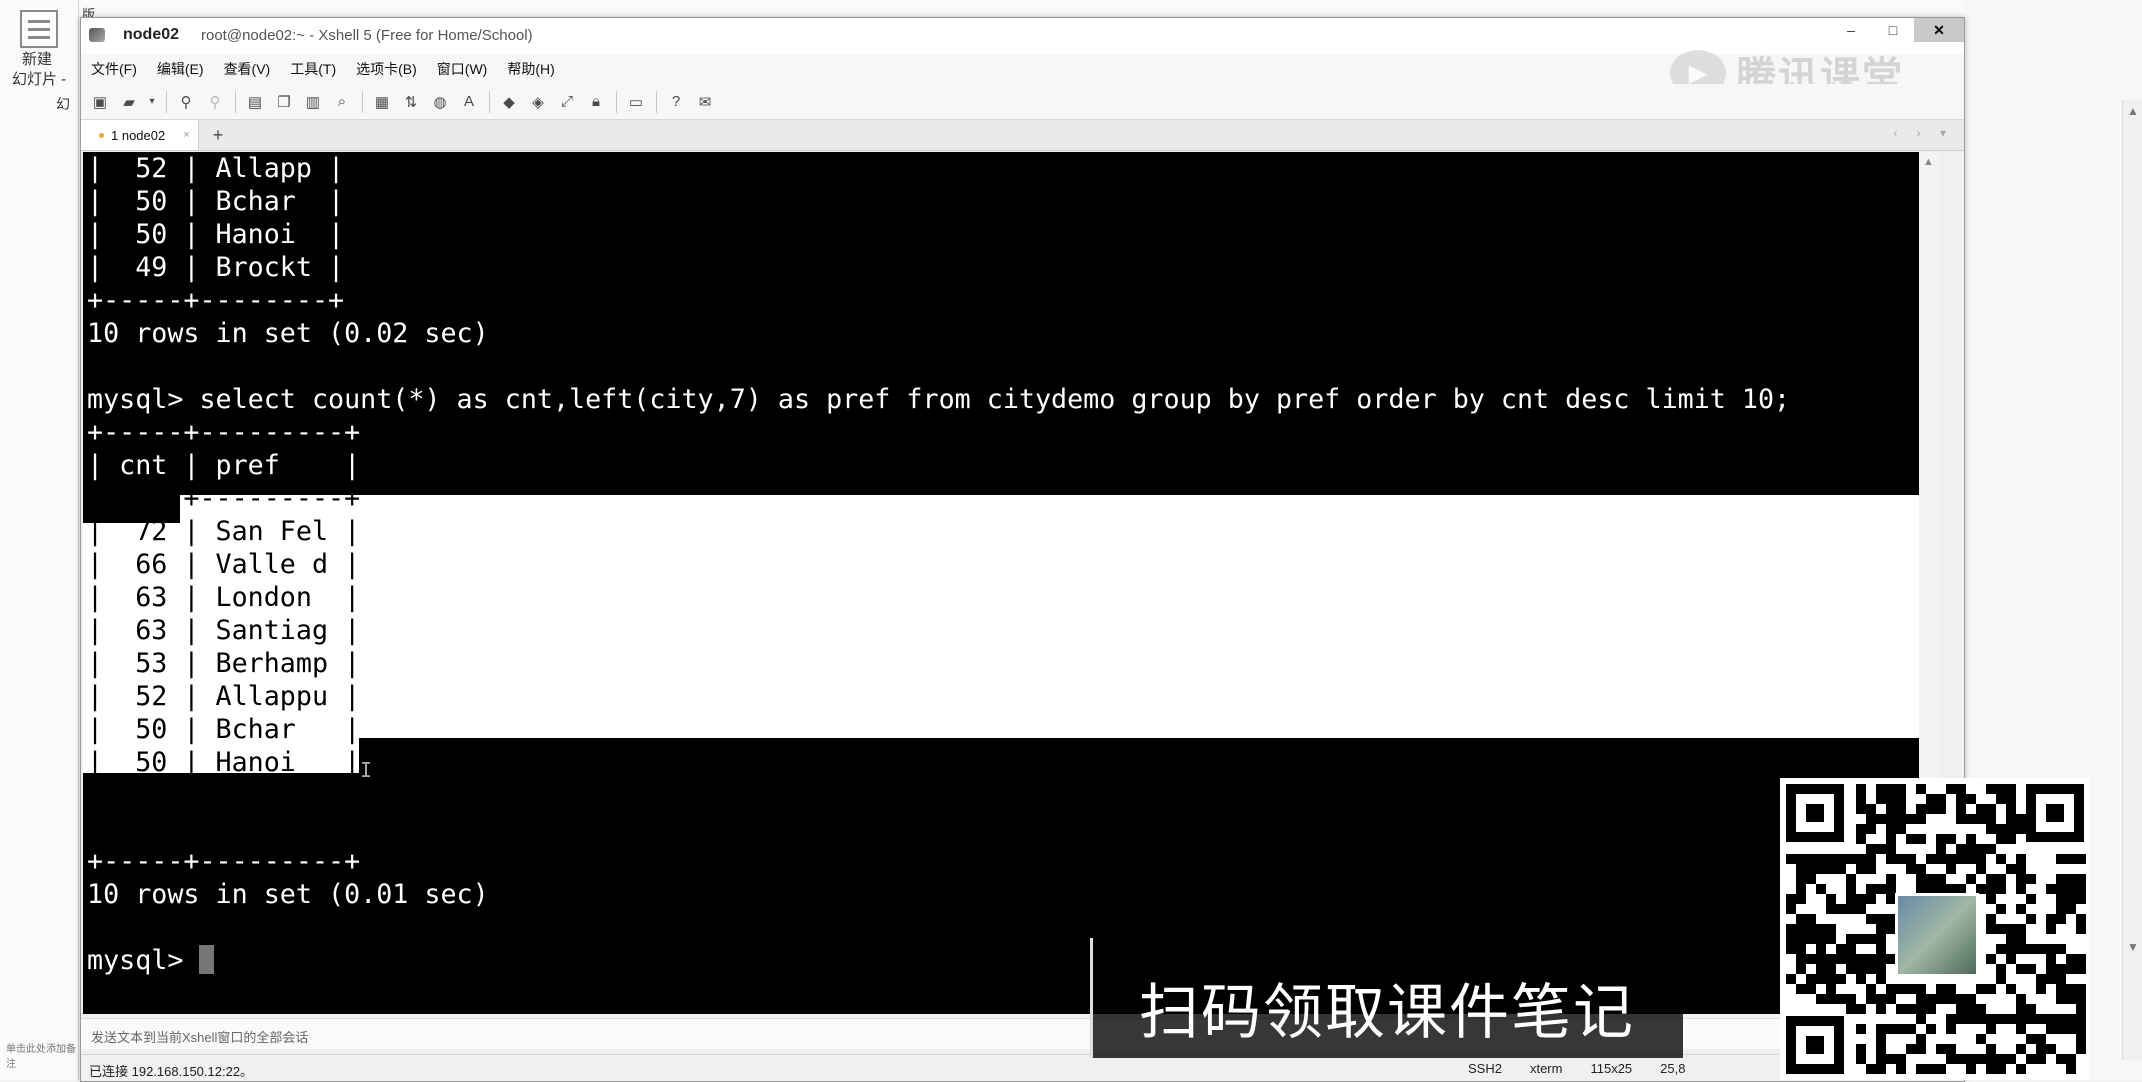 This screenshot has width=2142, height=1082. I want to click on terminal-prompt-line: mysql>, so click(151, 960).